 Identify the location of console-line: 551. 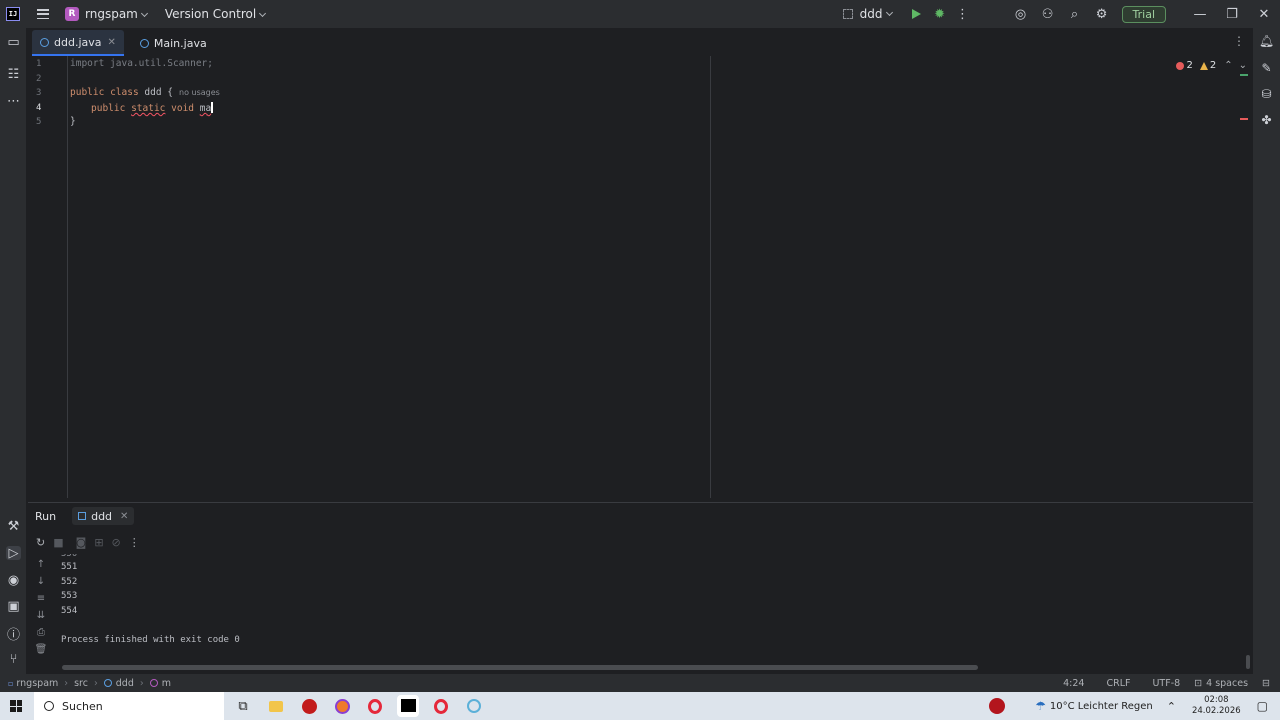
(69, 567).